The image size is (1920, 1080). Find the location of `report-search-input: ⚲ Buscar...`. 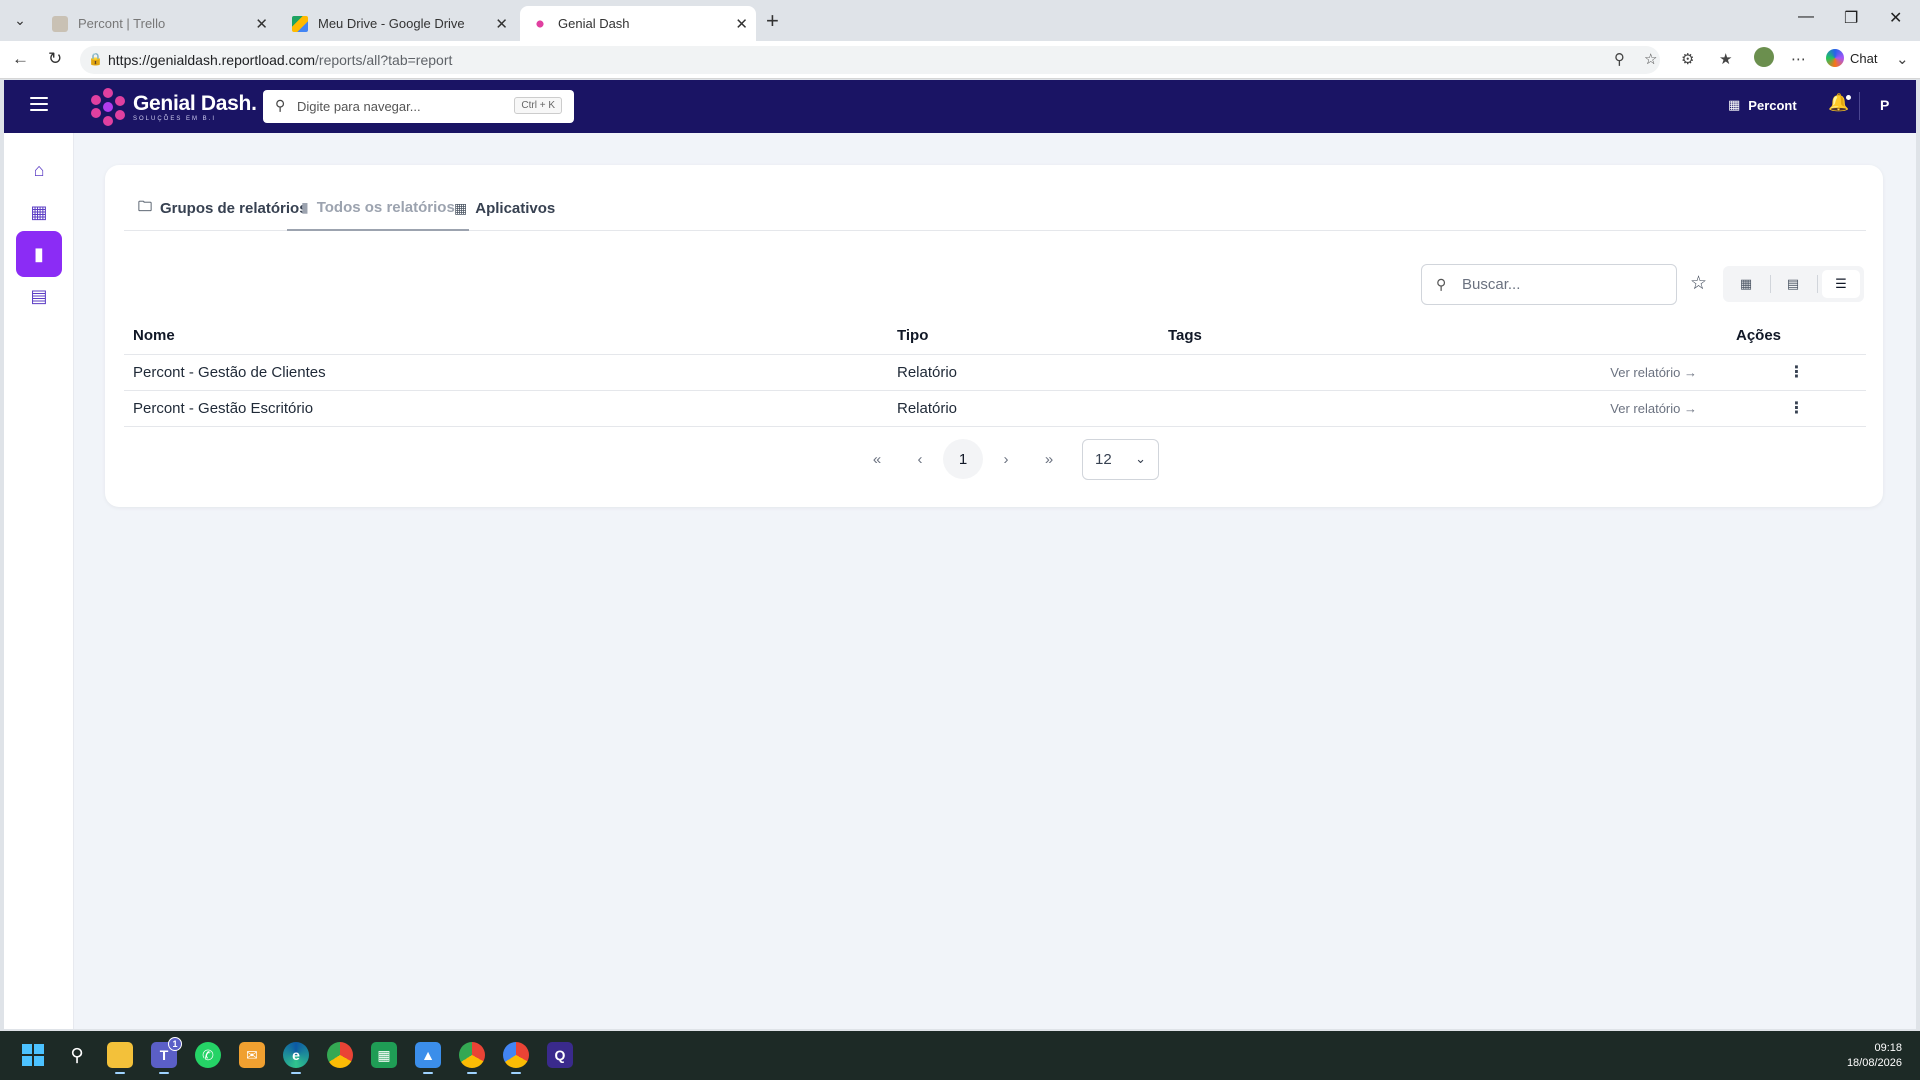

report-search-input: ⚲ Buscar... is located at coordinates (1549, 284).